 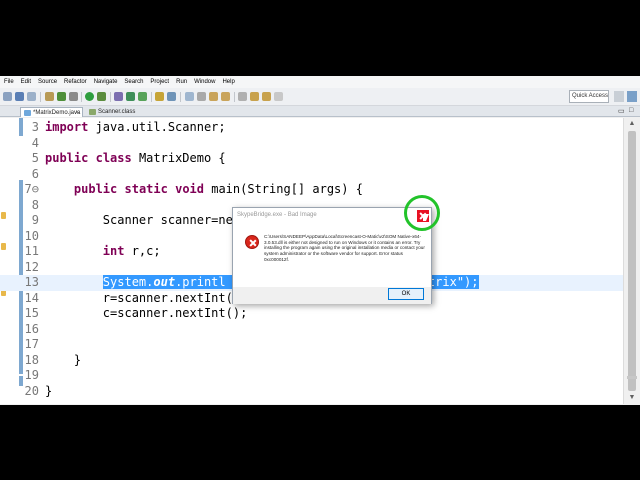 I want to click on save-icon, so click(x=19, y=96).